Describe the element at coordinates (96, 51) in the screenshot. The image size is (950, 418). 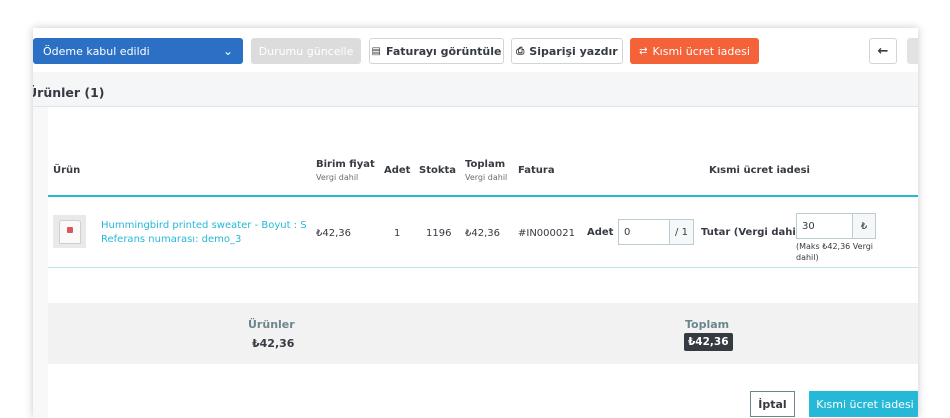
I see `order-status-value: Ödeme kabul edildi` at that location.